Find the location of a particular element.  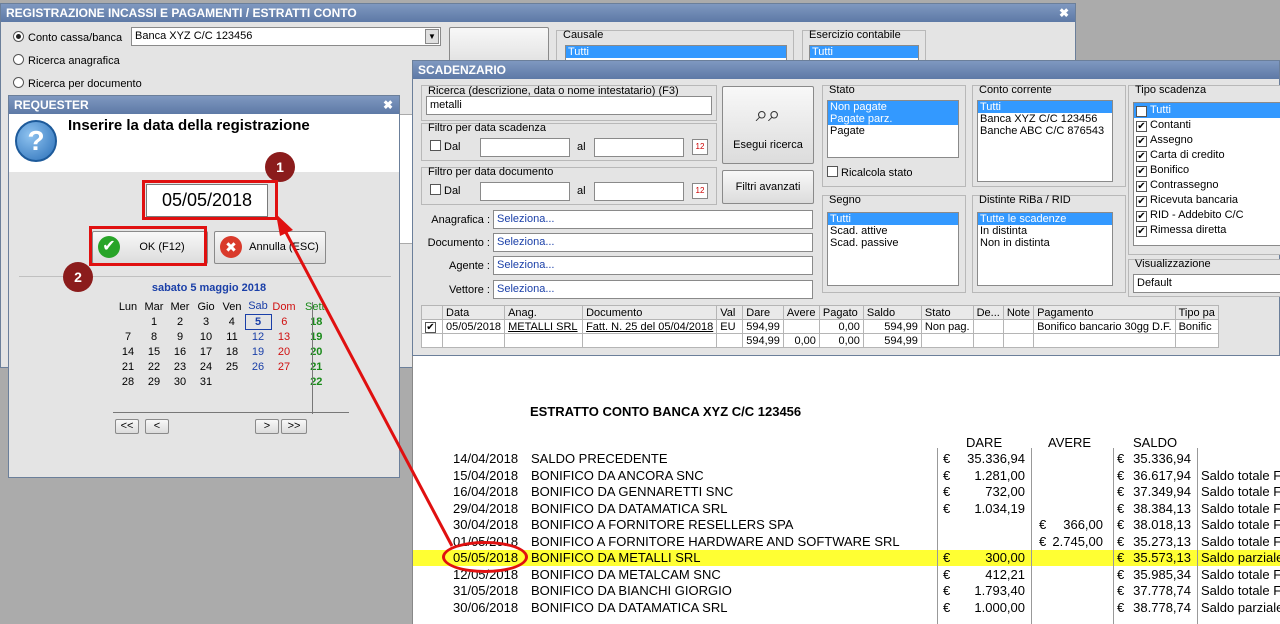

arrow-head is located at coordinates (284, 225).